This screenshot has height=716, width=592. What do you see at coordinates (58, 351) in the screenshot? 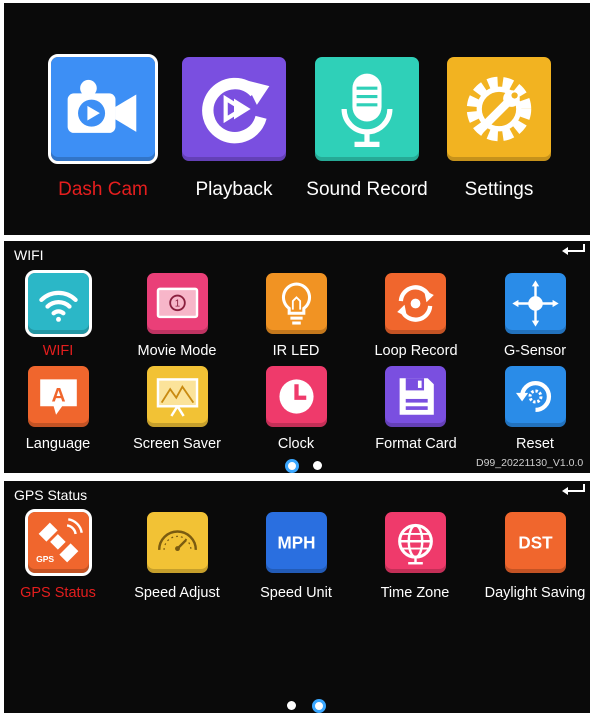
I see `wifi-label: WIFI` at bounding box center [58, 351].